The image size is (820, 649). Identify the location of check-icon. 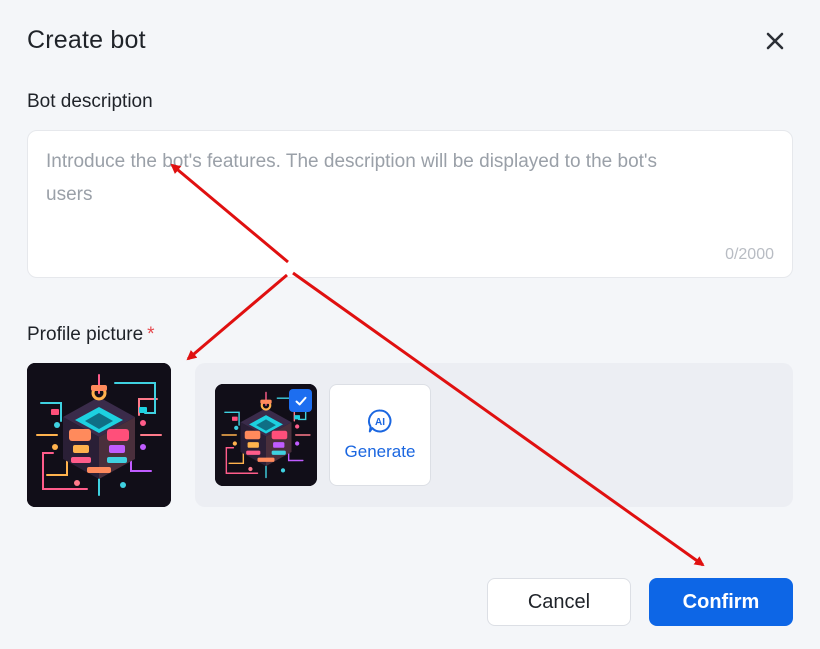
(300, 400).